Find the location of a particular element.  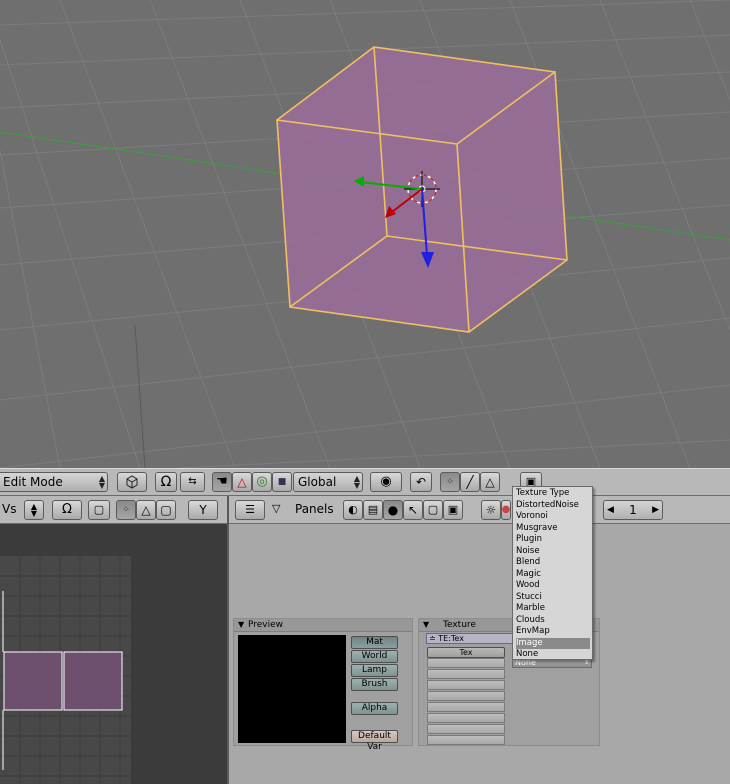

panels-label: Panels is located at coordinates (314, 509).